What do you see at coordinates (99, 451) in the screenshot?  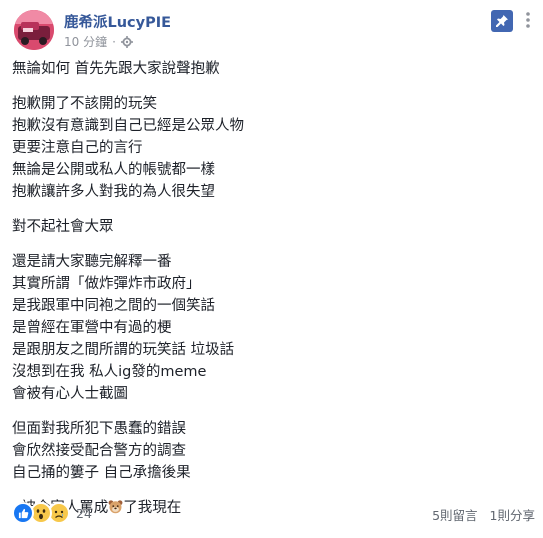 I see `post-line: 會欣然接受配合警方的調查` at bounding box center [99, 451].